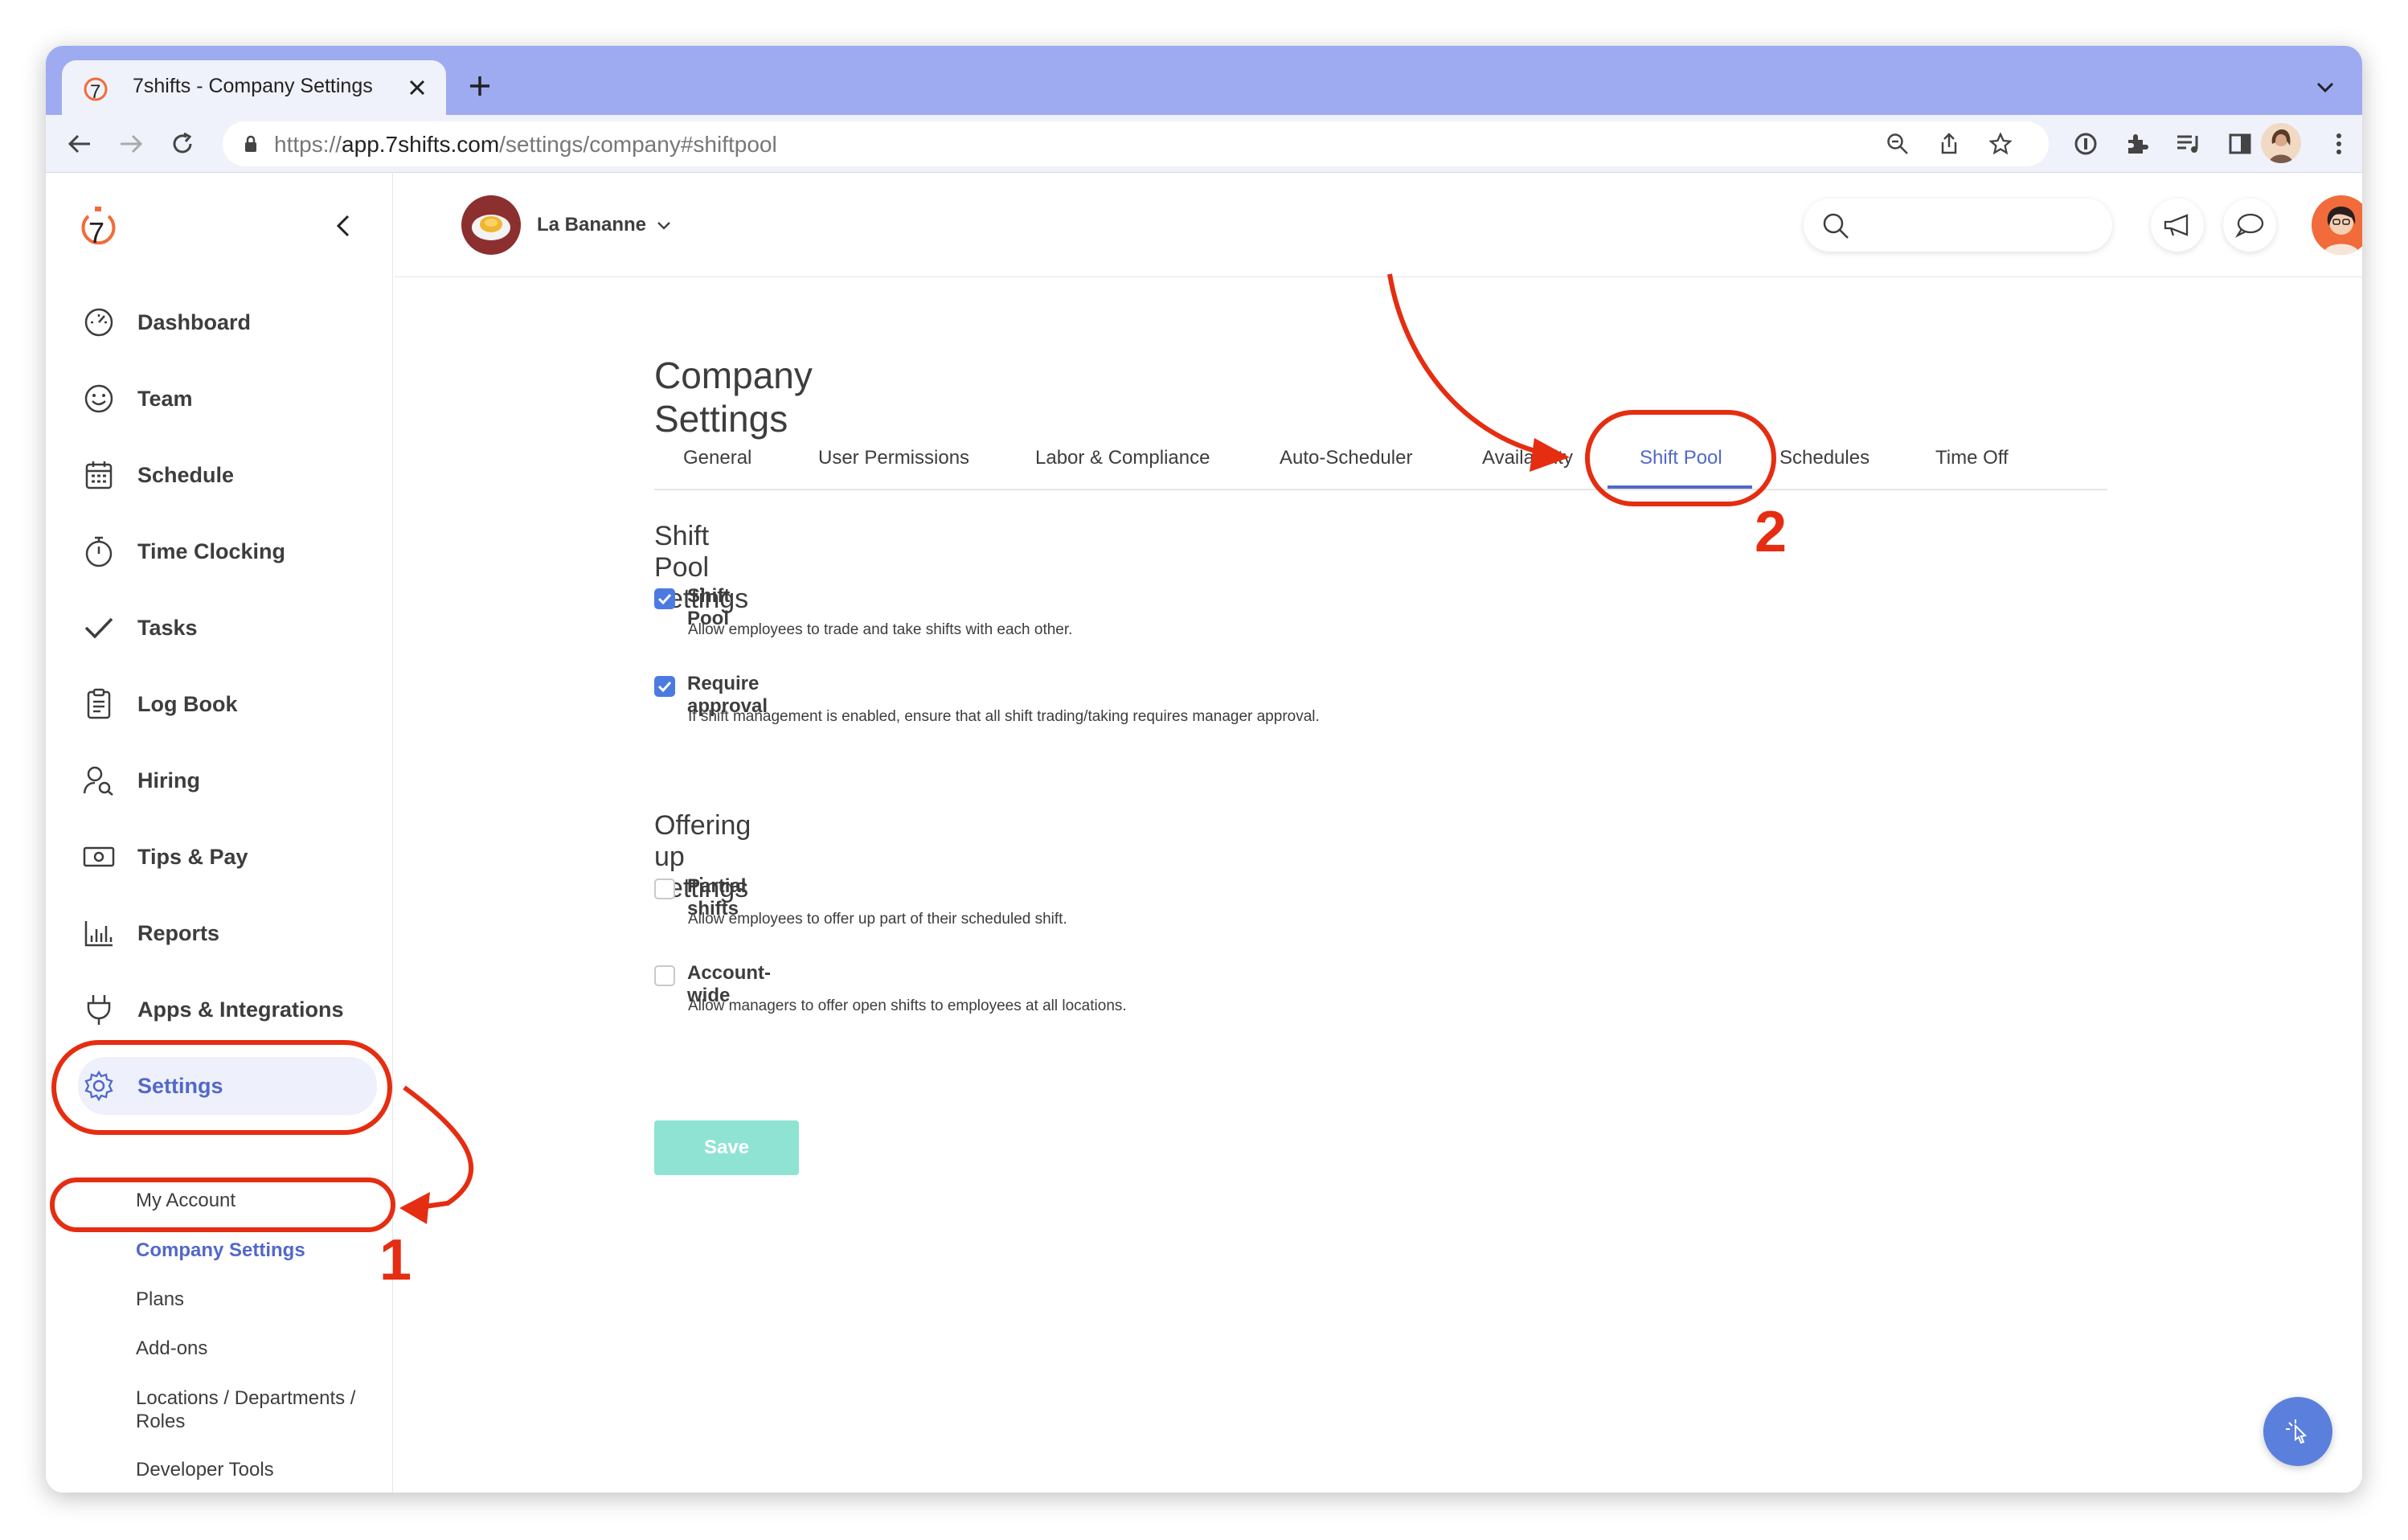 Image resolution: width=2408 pixels, height=1540 pixels. What do you see at coordinates (1680, 458) in the screenshot?
I see `shift-pool-tab-highlight-oval` at bounding box center [1680, 458].